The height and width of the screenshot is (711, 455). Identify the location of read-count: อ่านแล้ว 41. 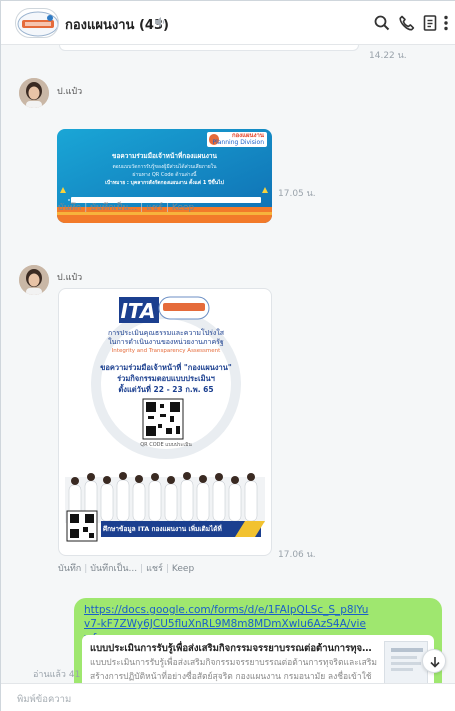
(57, 675).